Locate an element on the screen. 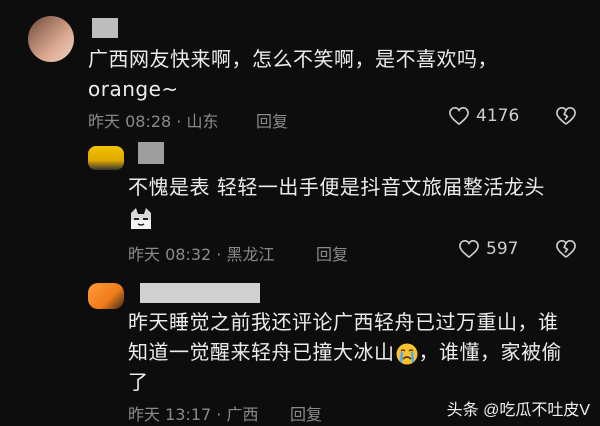 The width and height of the screenshot is (600, 426). comment-text-content: 不愧是表 轻轻一出手便是抖音文旅届整活龙头 is located at coordinates (336, 187).